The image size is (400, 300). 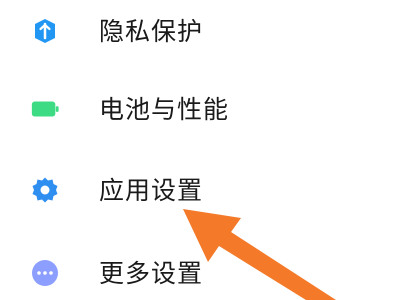 What do you see at coordinates (45, 109) in the screenshot?
I see `battery-icon` at bounding box center [45, 109].